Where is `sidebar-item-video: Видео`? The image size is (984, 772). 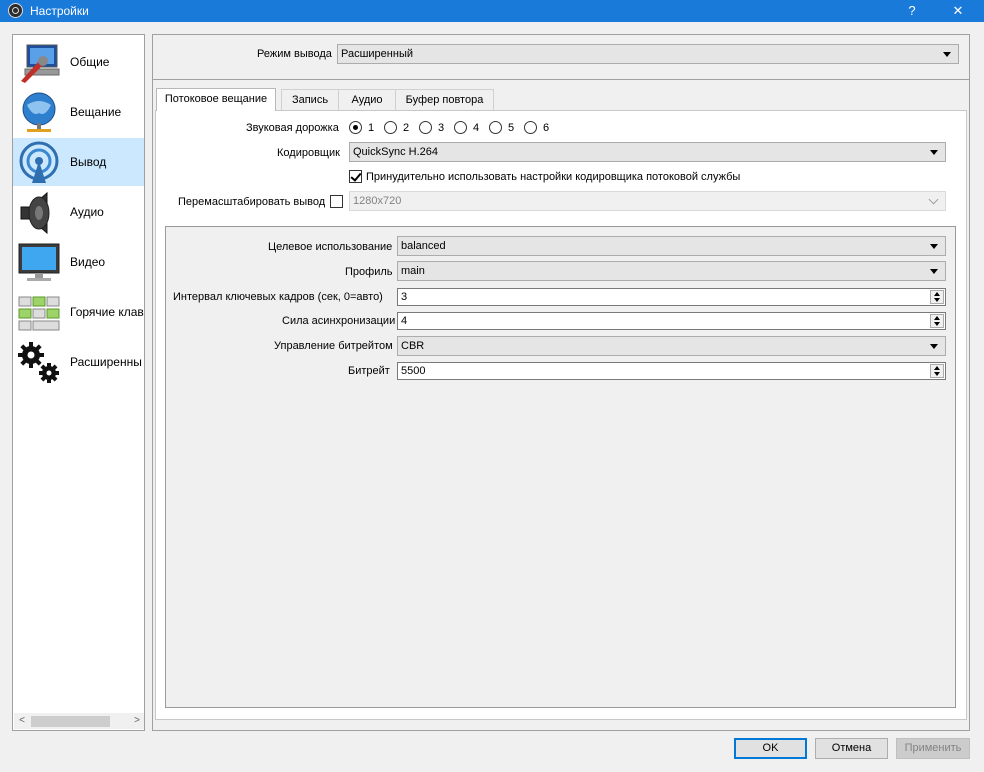 sidebar-item-video: Видео is located at coordinates (78, 262).